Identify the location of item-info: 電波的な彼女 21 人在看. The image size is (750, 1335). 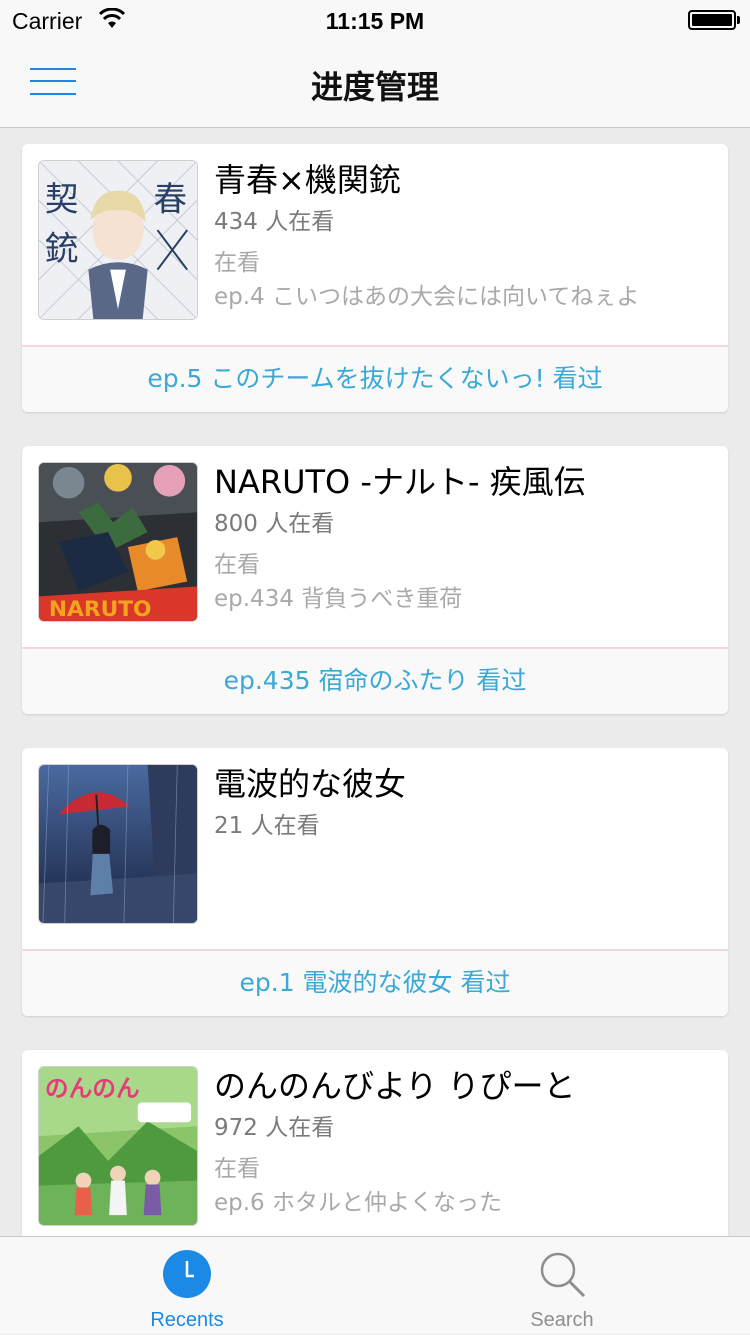
(463, 804).